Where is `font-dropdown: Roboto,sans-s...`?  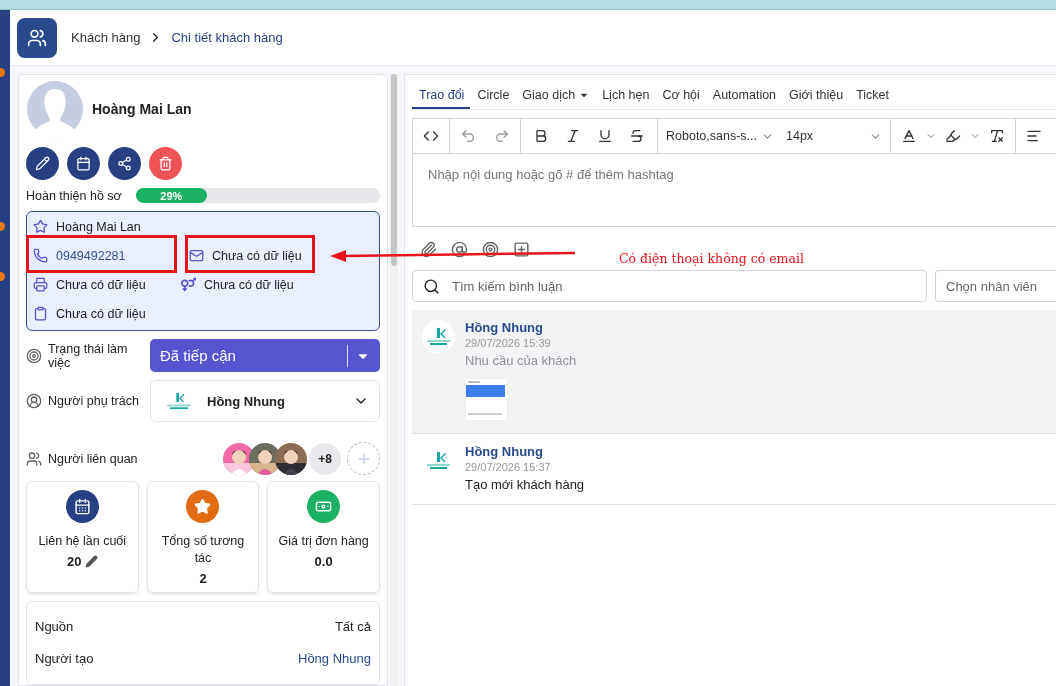 font-dropdown: Roboto,sans-s... is located at coordinates (720, 136).